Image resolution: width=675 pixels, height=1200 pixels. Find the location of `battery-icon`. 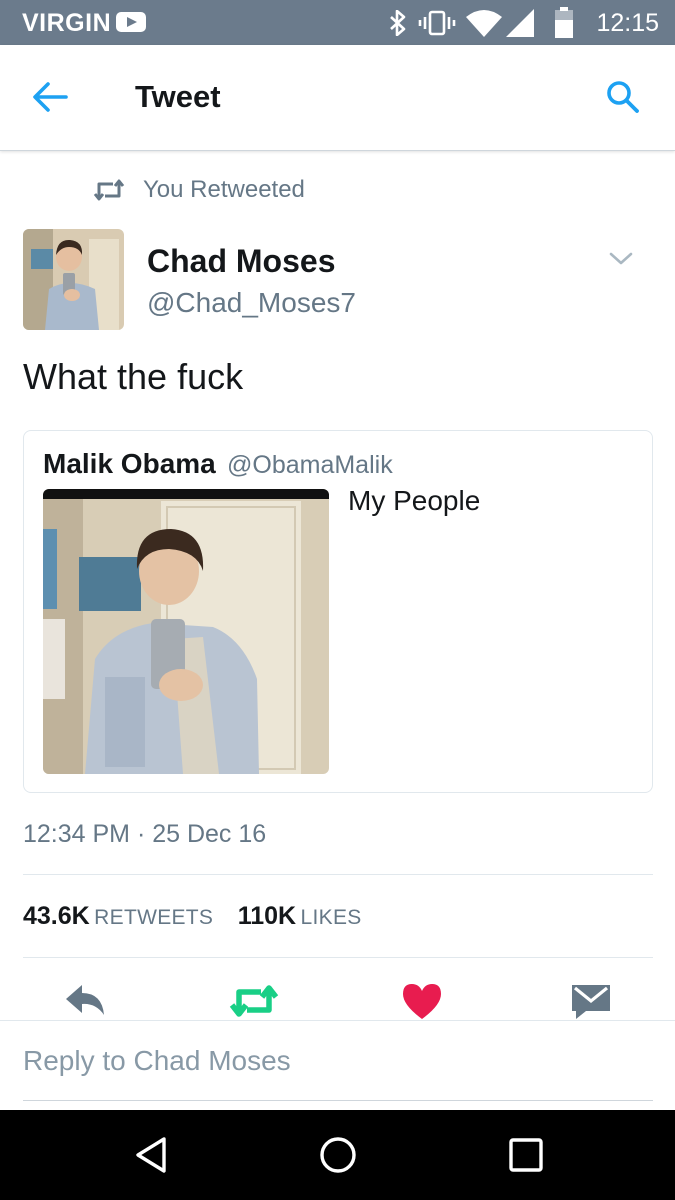

battery-icon is located at coordinates (564, 22).